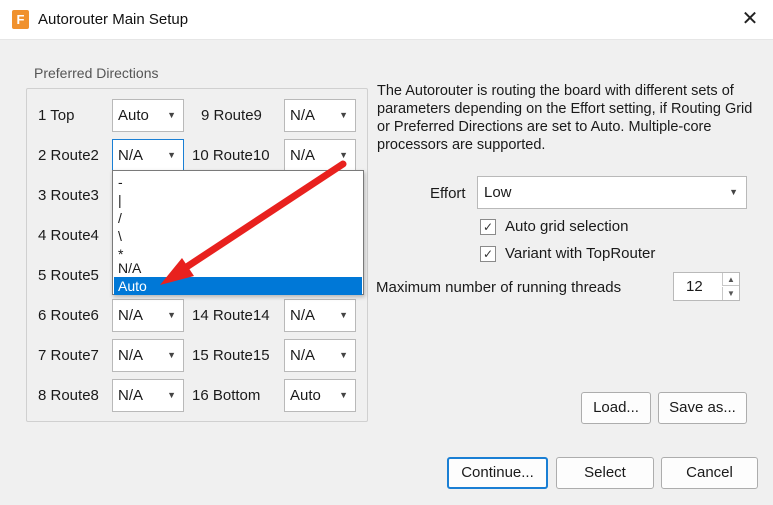  What do you see at coordinates (320, 115) in the screenshot?
I see `direction-combo-9: N/A ▼` at bounding box center [320, 115].